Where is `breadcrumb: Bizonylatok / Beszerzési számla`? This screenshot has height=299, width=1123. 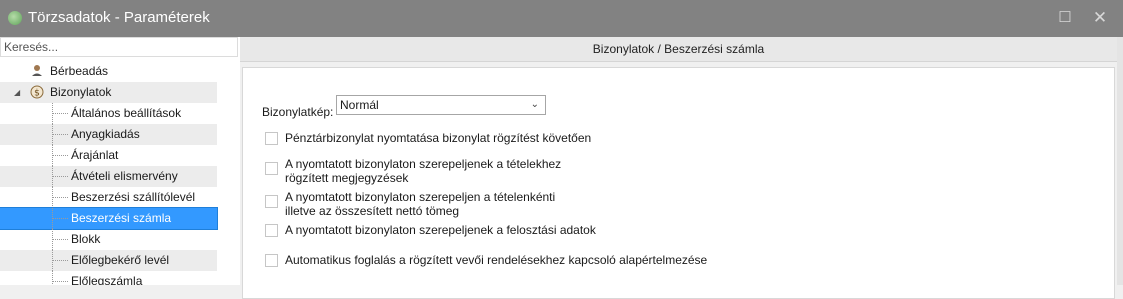
breadcrumb: Bizonylatok / Beszerzési számla is located at coordinates (678, 49).